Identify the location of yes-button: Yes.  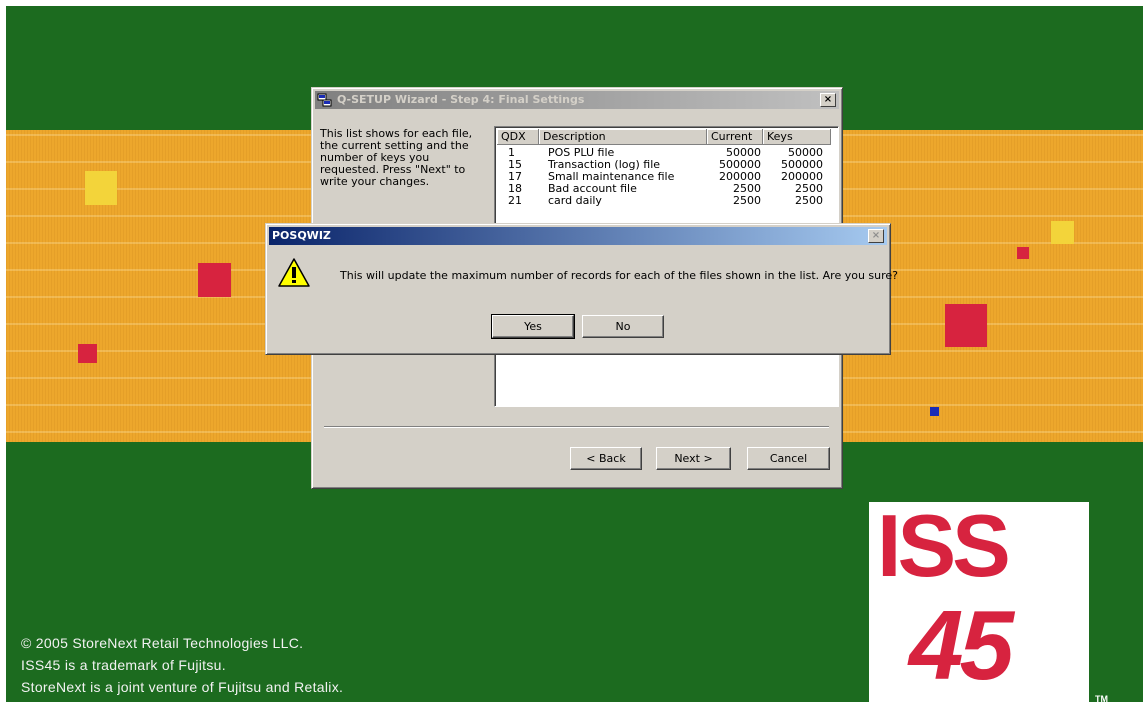
(533, 326).